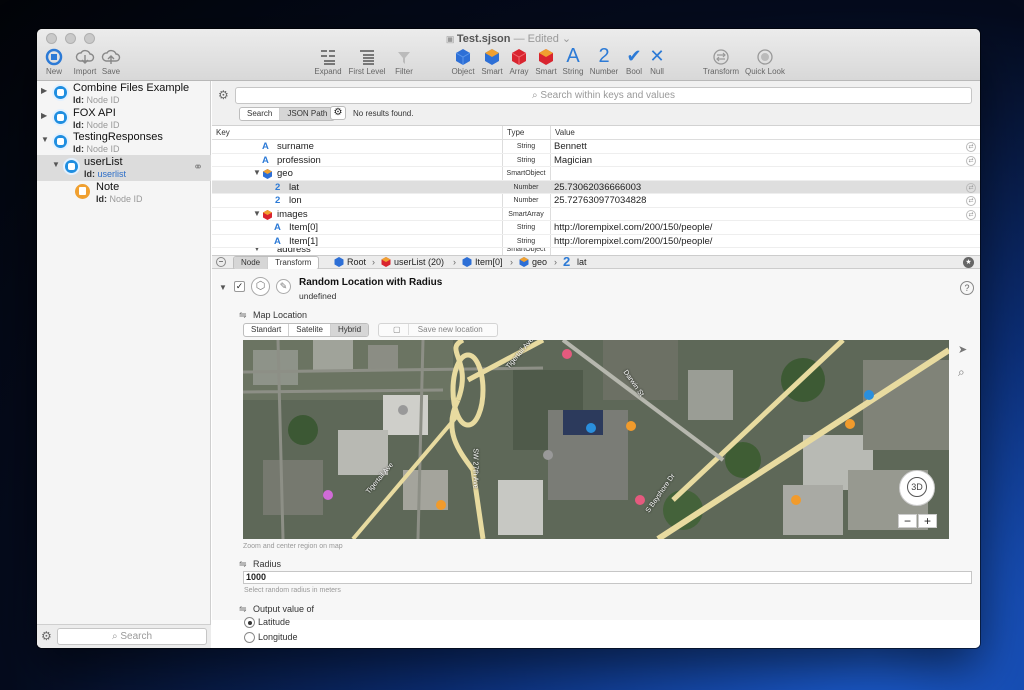 Image resolution: width=1024 pixels, height=690 pixels. What do you see at coordinates (489, 262) in the screenshot?
I see `breadcrumb-item: Item[0]` at bounding box center [489, 262].